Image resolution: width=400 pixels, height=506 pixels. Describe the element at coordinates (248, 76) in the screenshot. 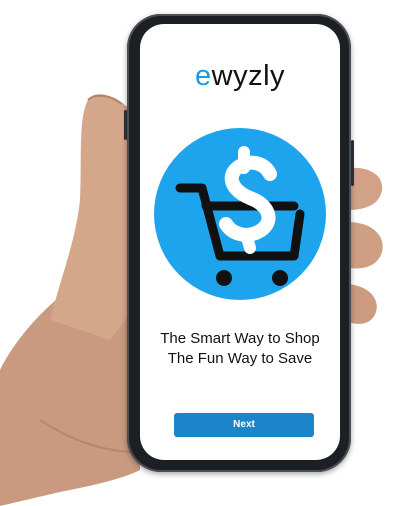

I see `logo-name: wyzly` at that location.